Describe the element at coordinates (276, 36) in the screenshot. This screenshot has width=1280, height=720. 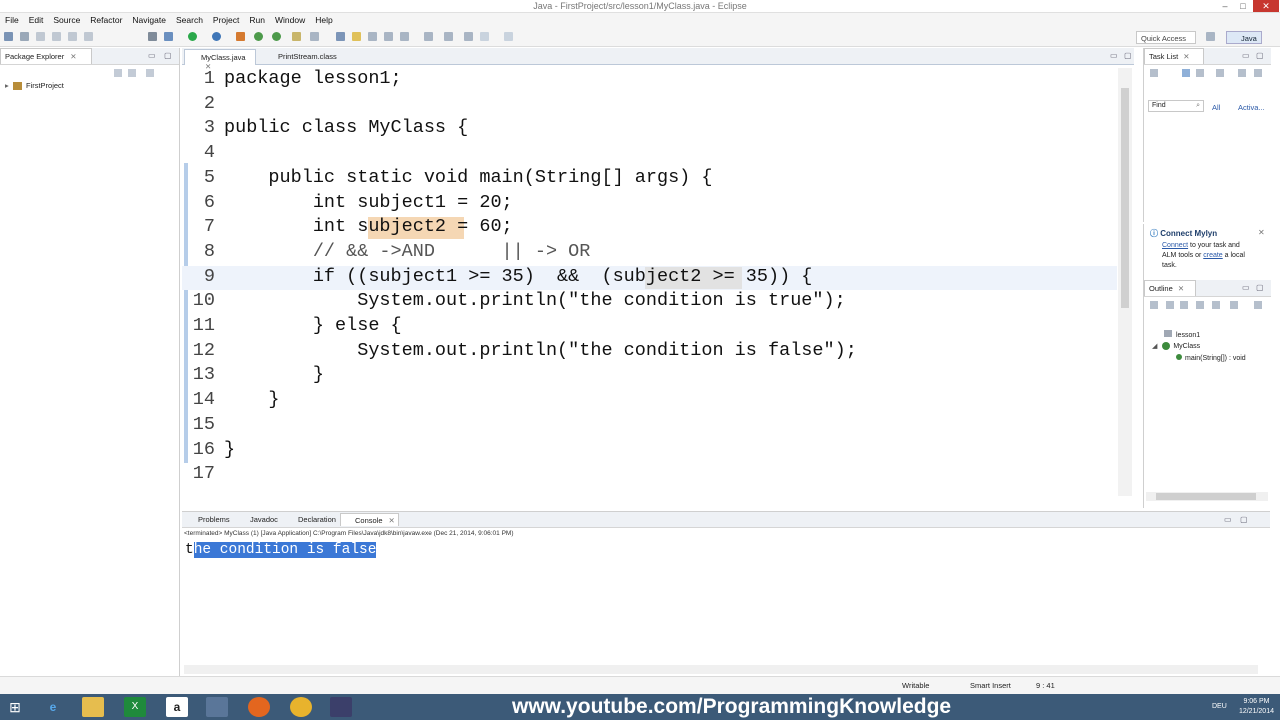
I see `new-class-icon` at that location.